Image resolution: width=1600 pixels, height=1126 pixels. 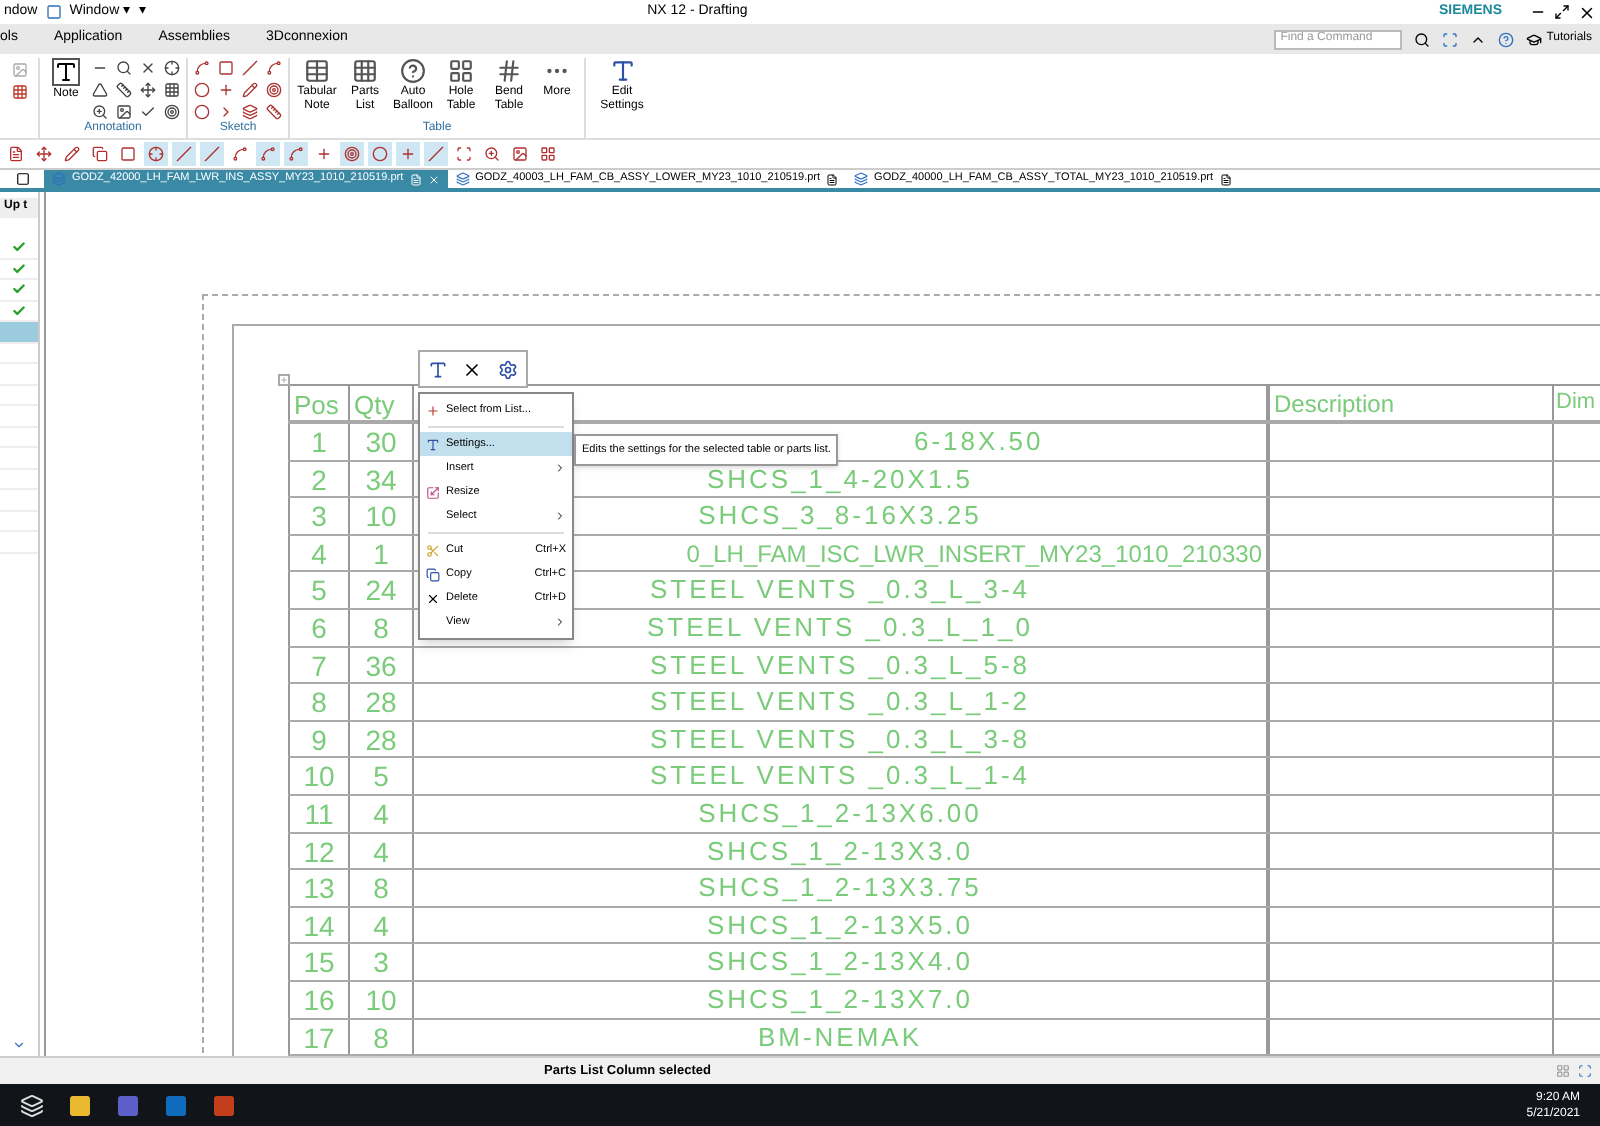 What do you see at coordinates (318, 813) in the screenshot?
I see `table-cell: 11` at bounding box center [318, 813].